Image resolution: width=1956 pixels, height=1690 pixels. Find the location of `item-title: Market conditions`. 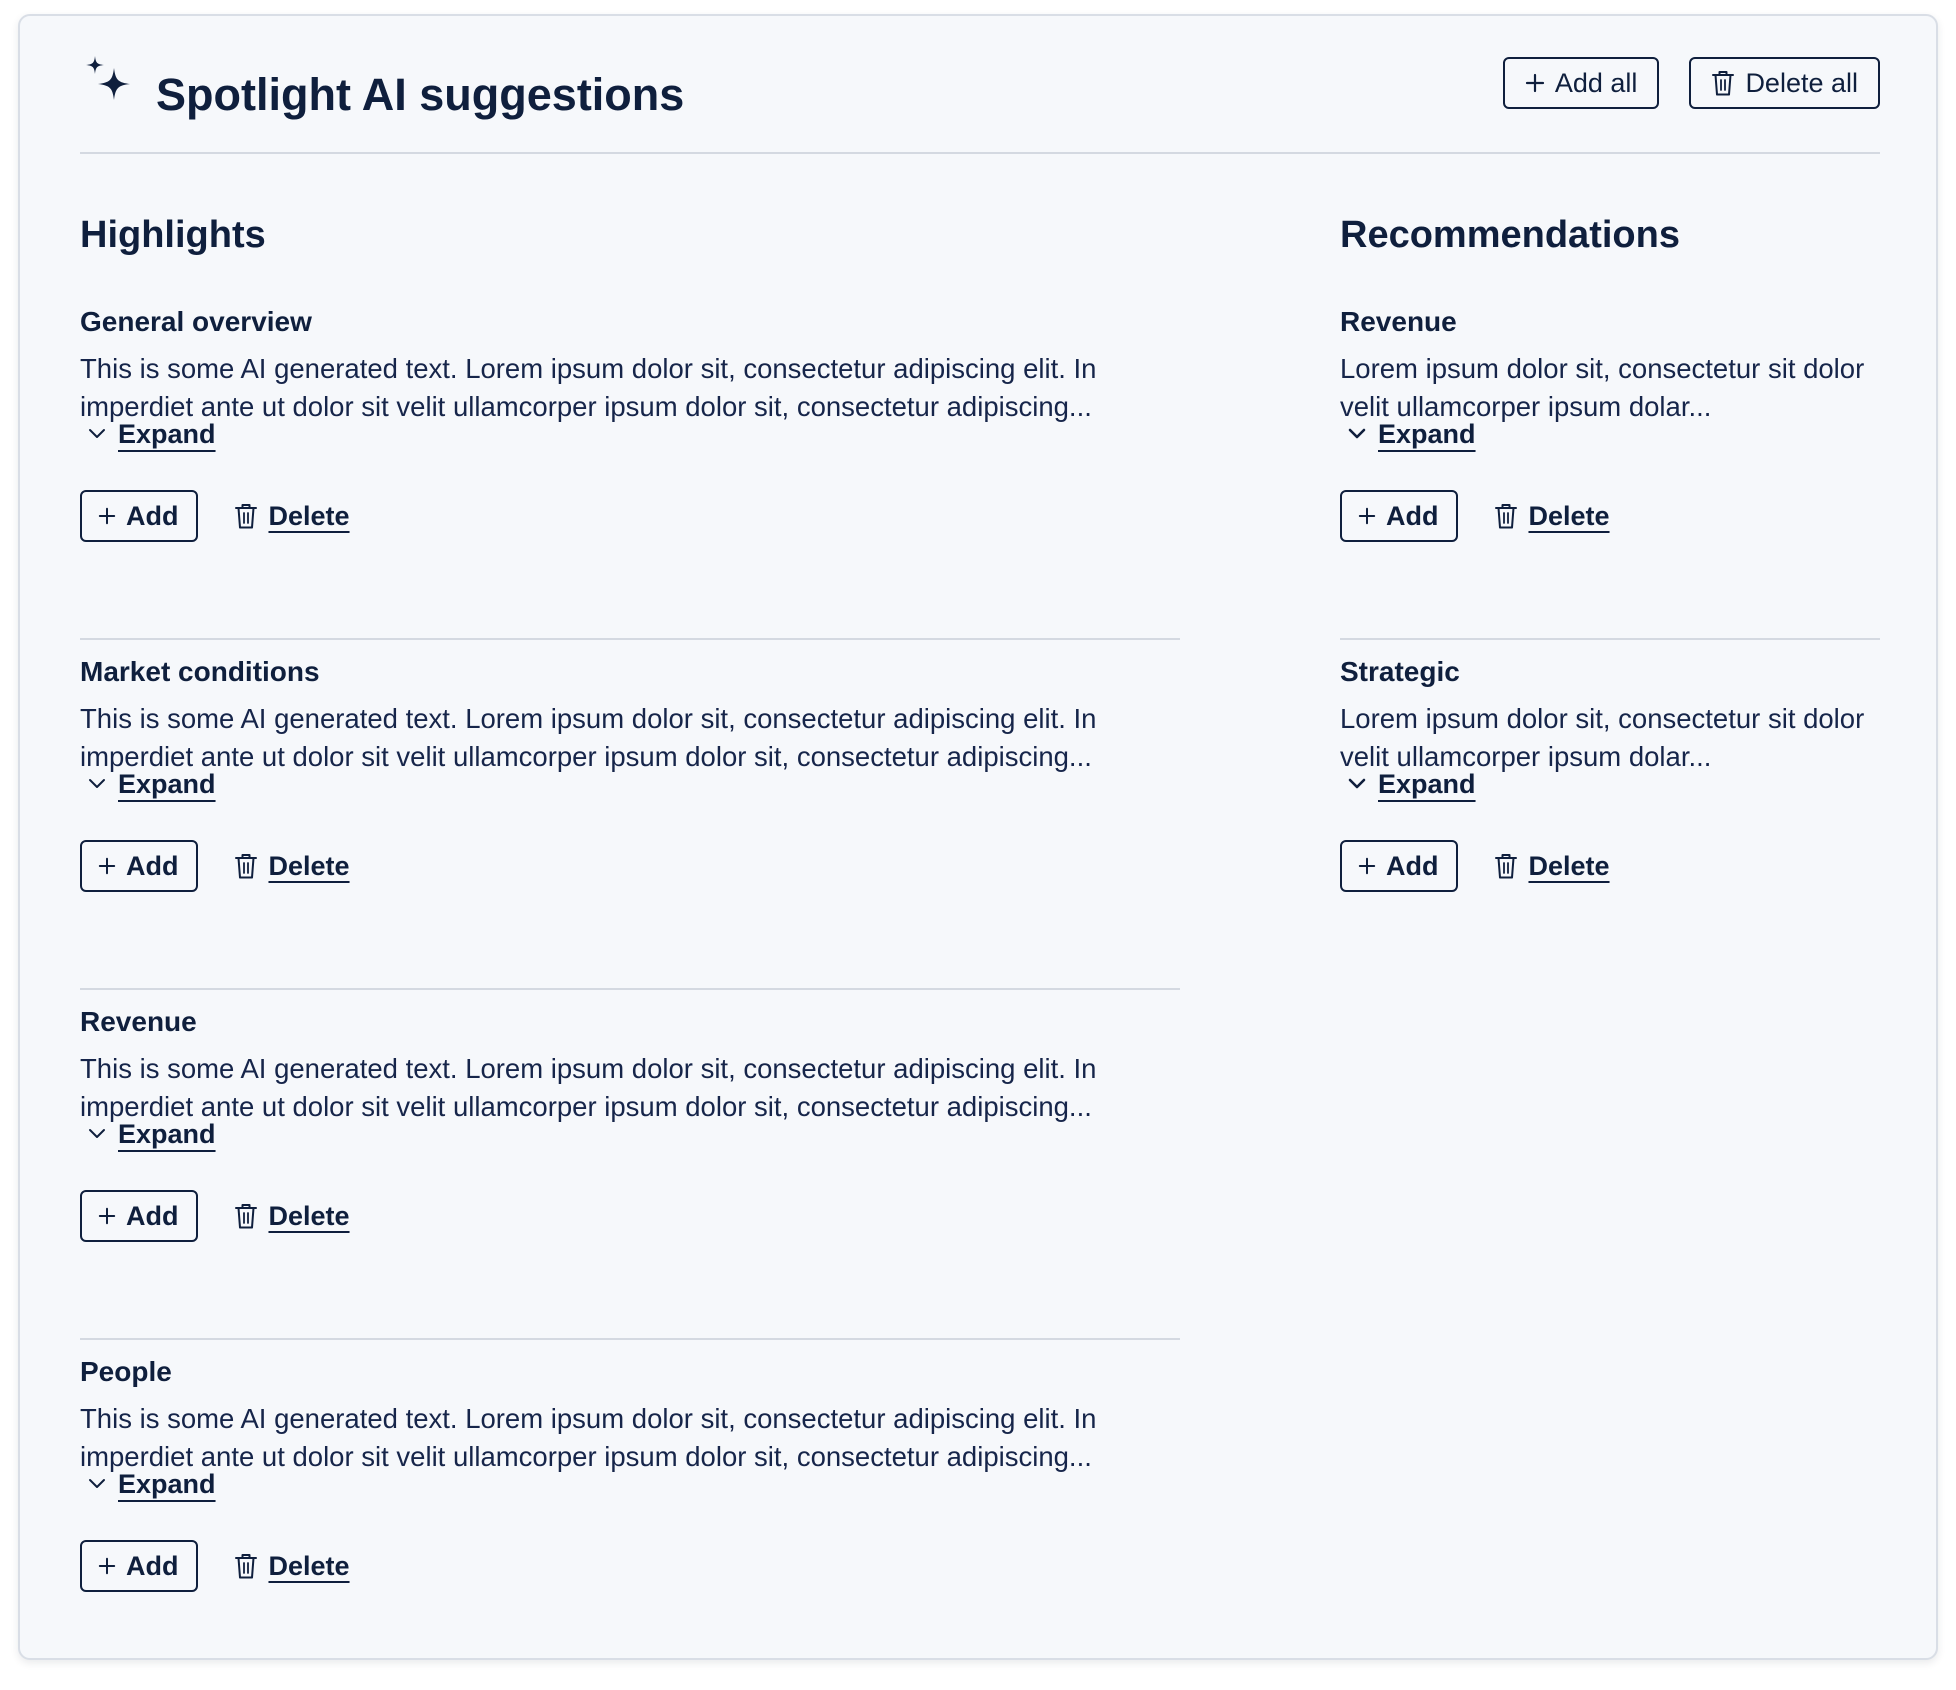

item-title: Market conditions is located at coordinates (200, 671).